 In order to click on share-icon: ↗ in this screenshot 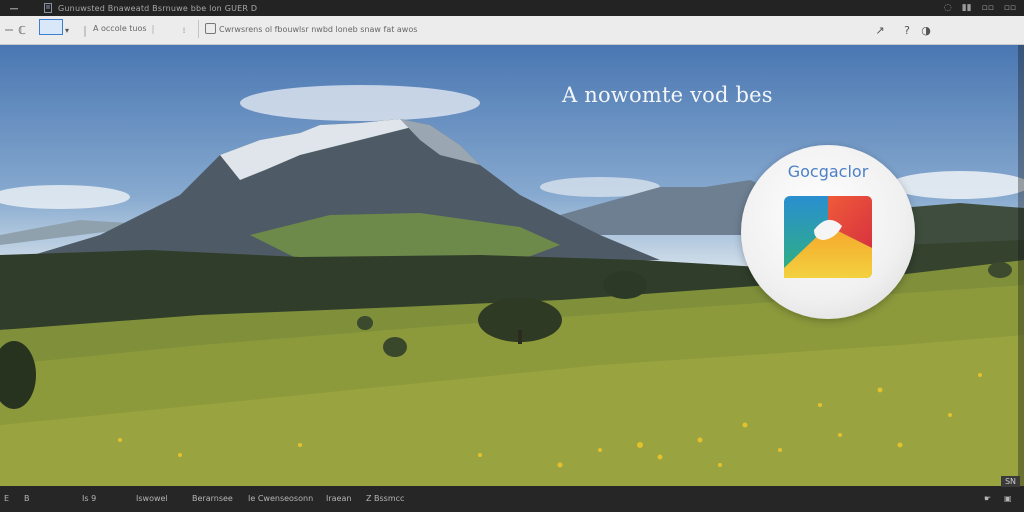, I will do `click(880, 30)`.